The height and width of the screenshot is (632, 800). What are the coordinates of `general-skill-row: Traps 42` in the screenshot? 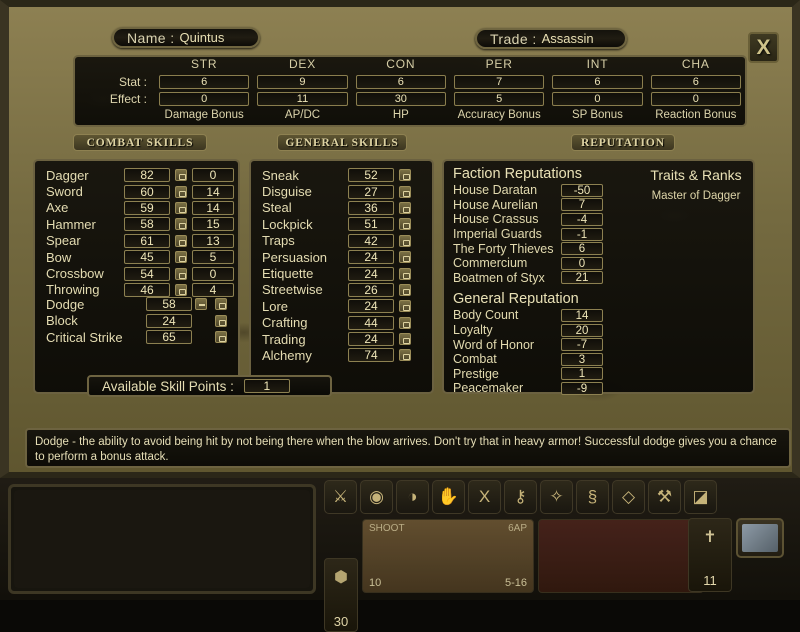 It's located at (341, 241).